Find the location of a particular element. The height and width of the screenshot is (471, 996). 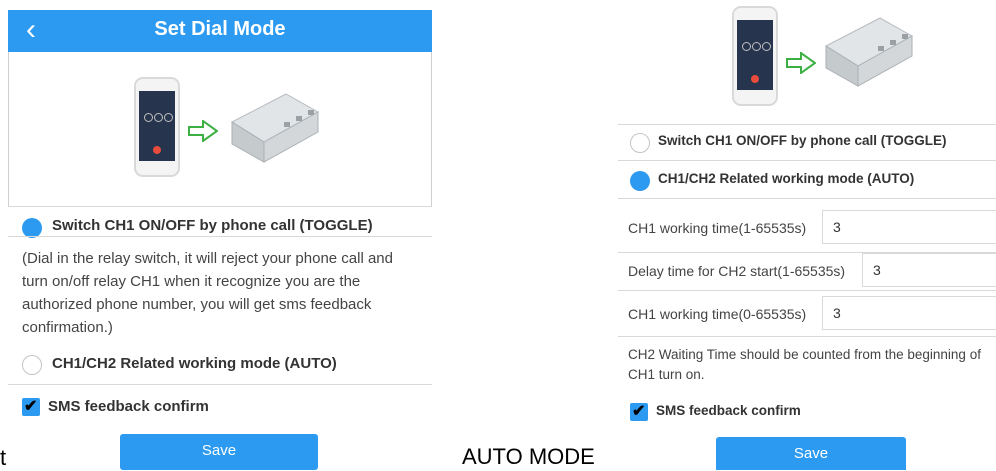

ch1-working-time-zero-label: CH1 working time(0-65535s) is located at coordinates (717, 314).